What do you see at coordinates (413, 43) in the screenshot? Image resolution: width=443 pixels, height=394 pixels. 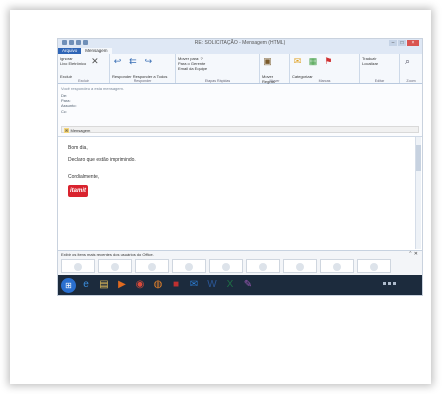 I see `close-button: ×` at bounding box center [413, 43].